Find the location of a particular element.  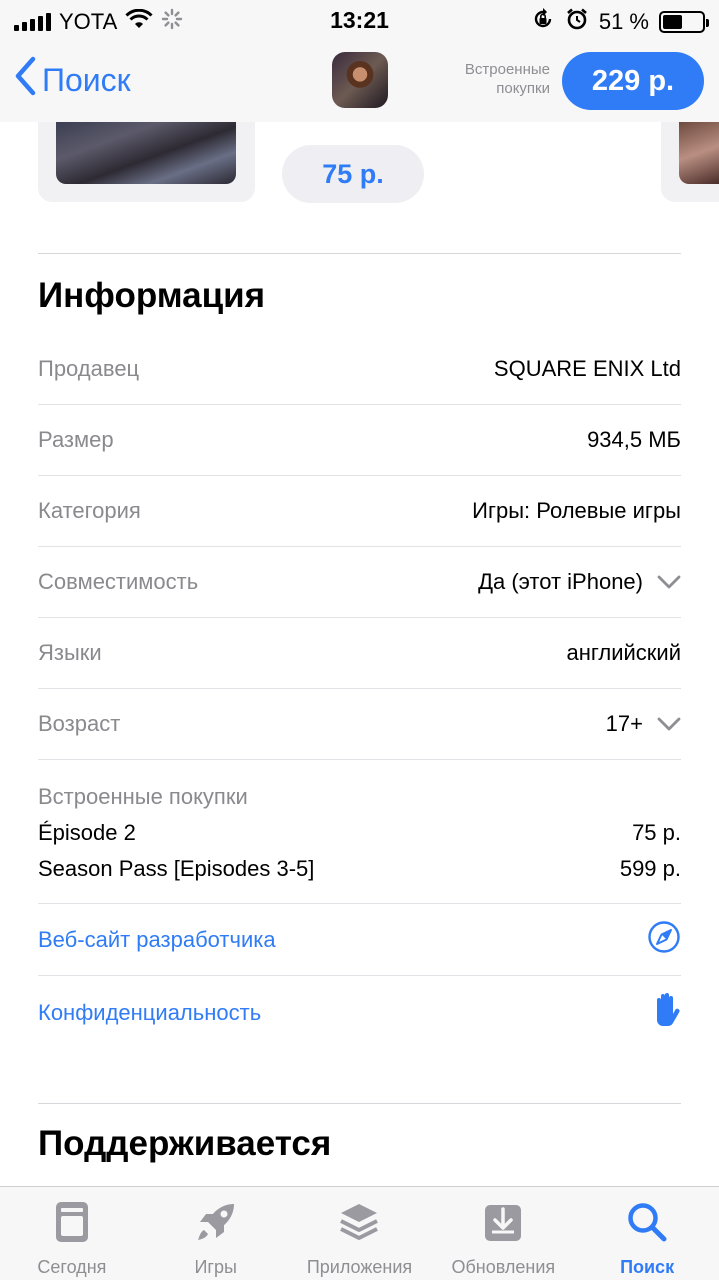

tab-updates: Обновления is located at coordinates (503, 1233).